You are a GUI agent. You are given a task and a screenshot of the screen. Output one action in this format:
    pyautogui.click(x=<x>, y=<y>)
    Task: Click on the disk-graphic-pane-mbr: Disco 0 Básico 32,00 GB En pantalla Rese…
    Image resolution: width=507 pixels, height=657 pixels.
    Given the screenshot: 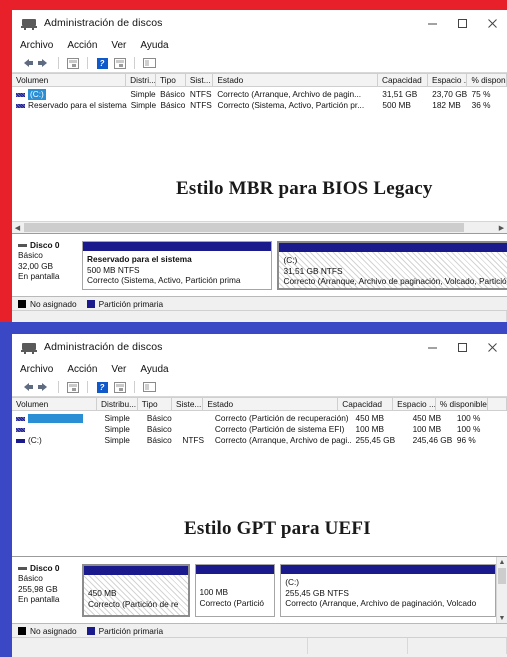 What is the action you would take?
    pyautogui.click(x=259, y=264)
    